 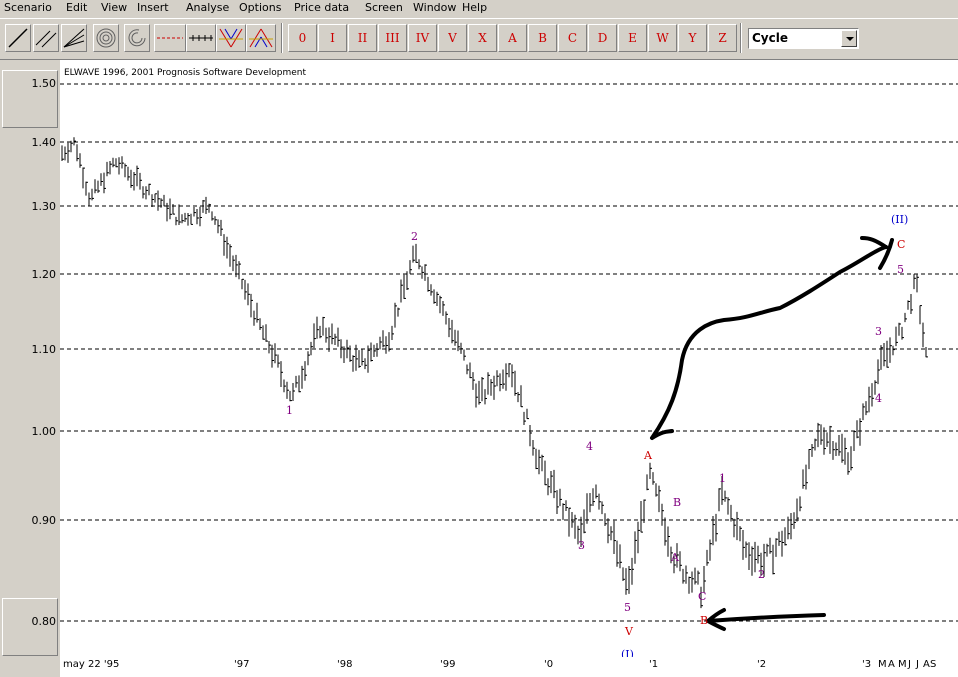 I want to click on chevron-down-icon, so click(x=849, y=38).